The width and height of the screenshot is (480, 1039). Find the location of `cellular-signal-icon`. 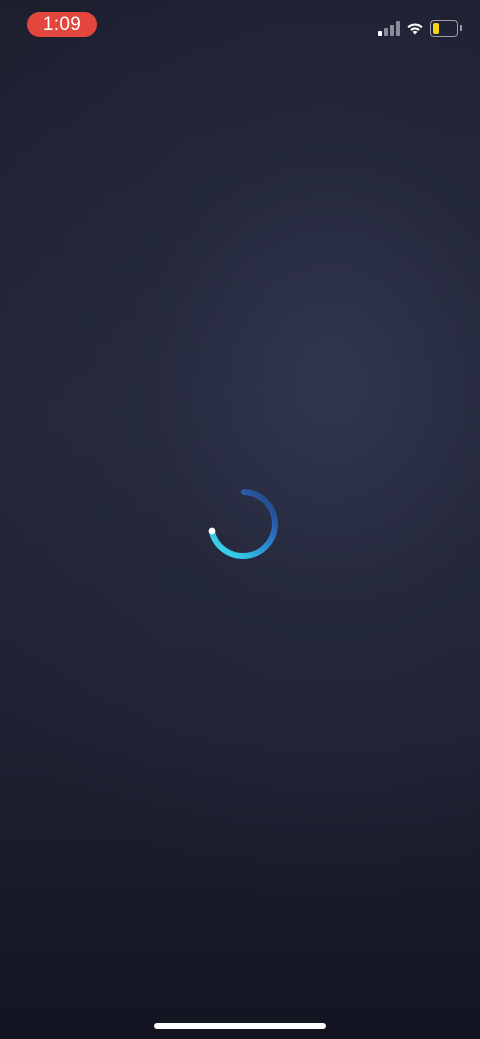

cellular-signal-icon is located at coordinates (389, 28).